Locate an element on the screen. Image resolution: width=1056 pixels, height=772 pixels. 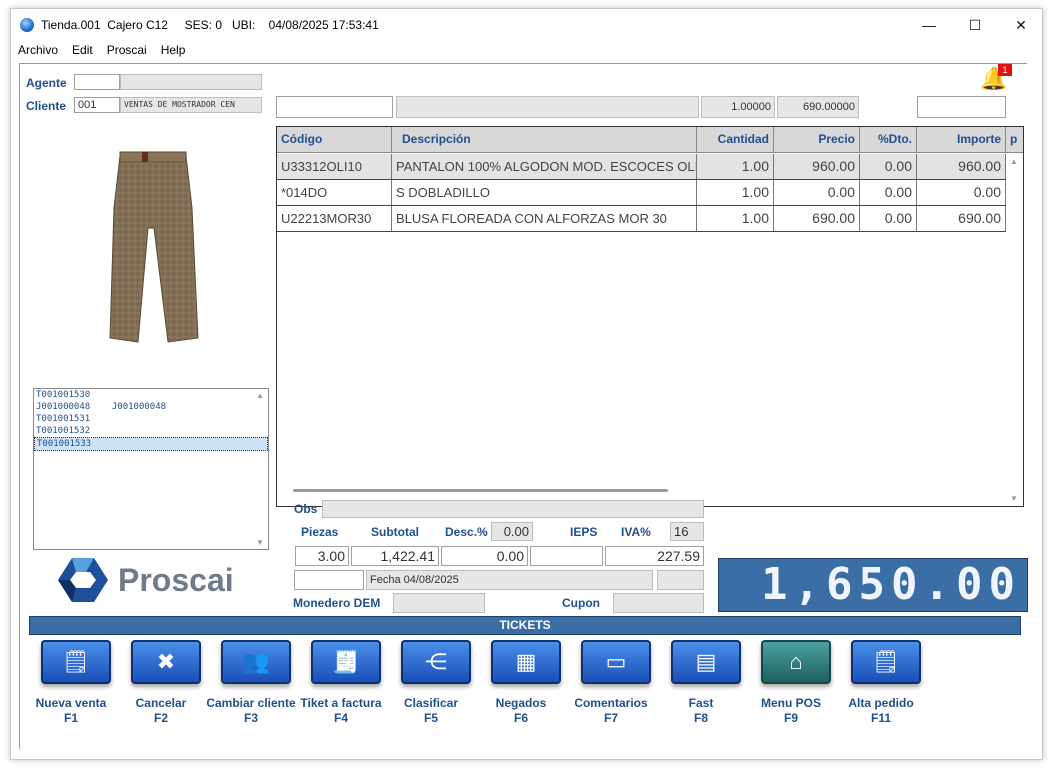
menu-edit: Edit is located at coordinates (82, 51).